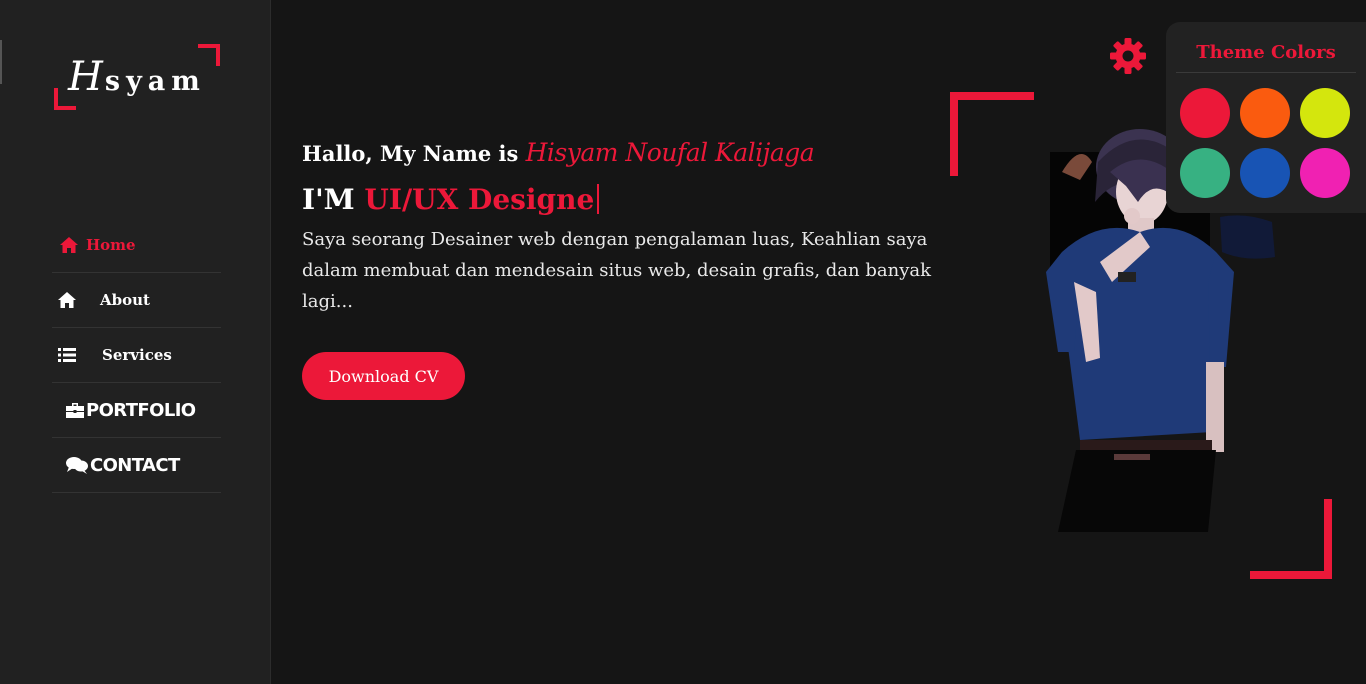 The height and width of the screenshot is (684, 1366). What do you see at coordinates (155, 81) in the screenshot?
I see `logo-rest: syam` at bounding box center [155, 81].